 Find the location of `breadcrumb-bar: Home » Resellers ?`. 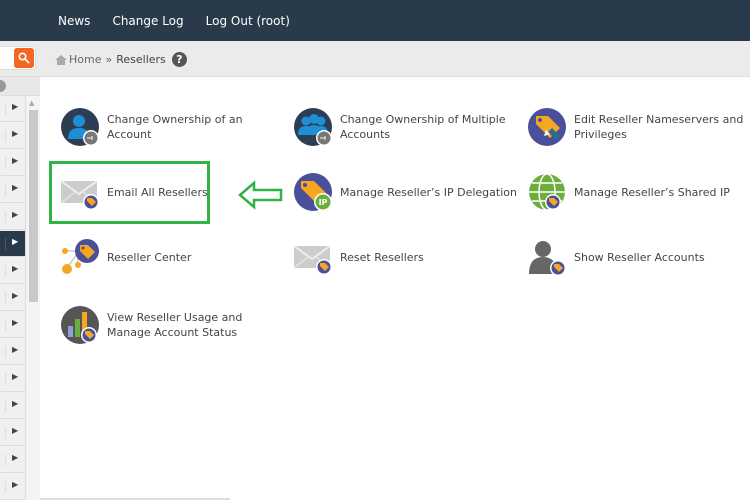

breadcrumb-bar: Home » Resellers ? is located at coordinates (375, 59).